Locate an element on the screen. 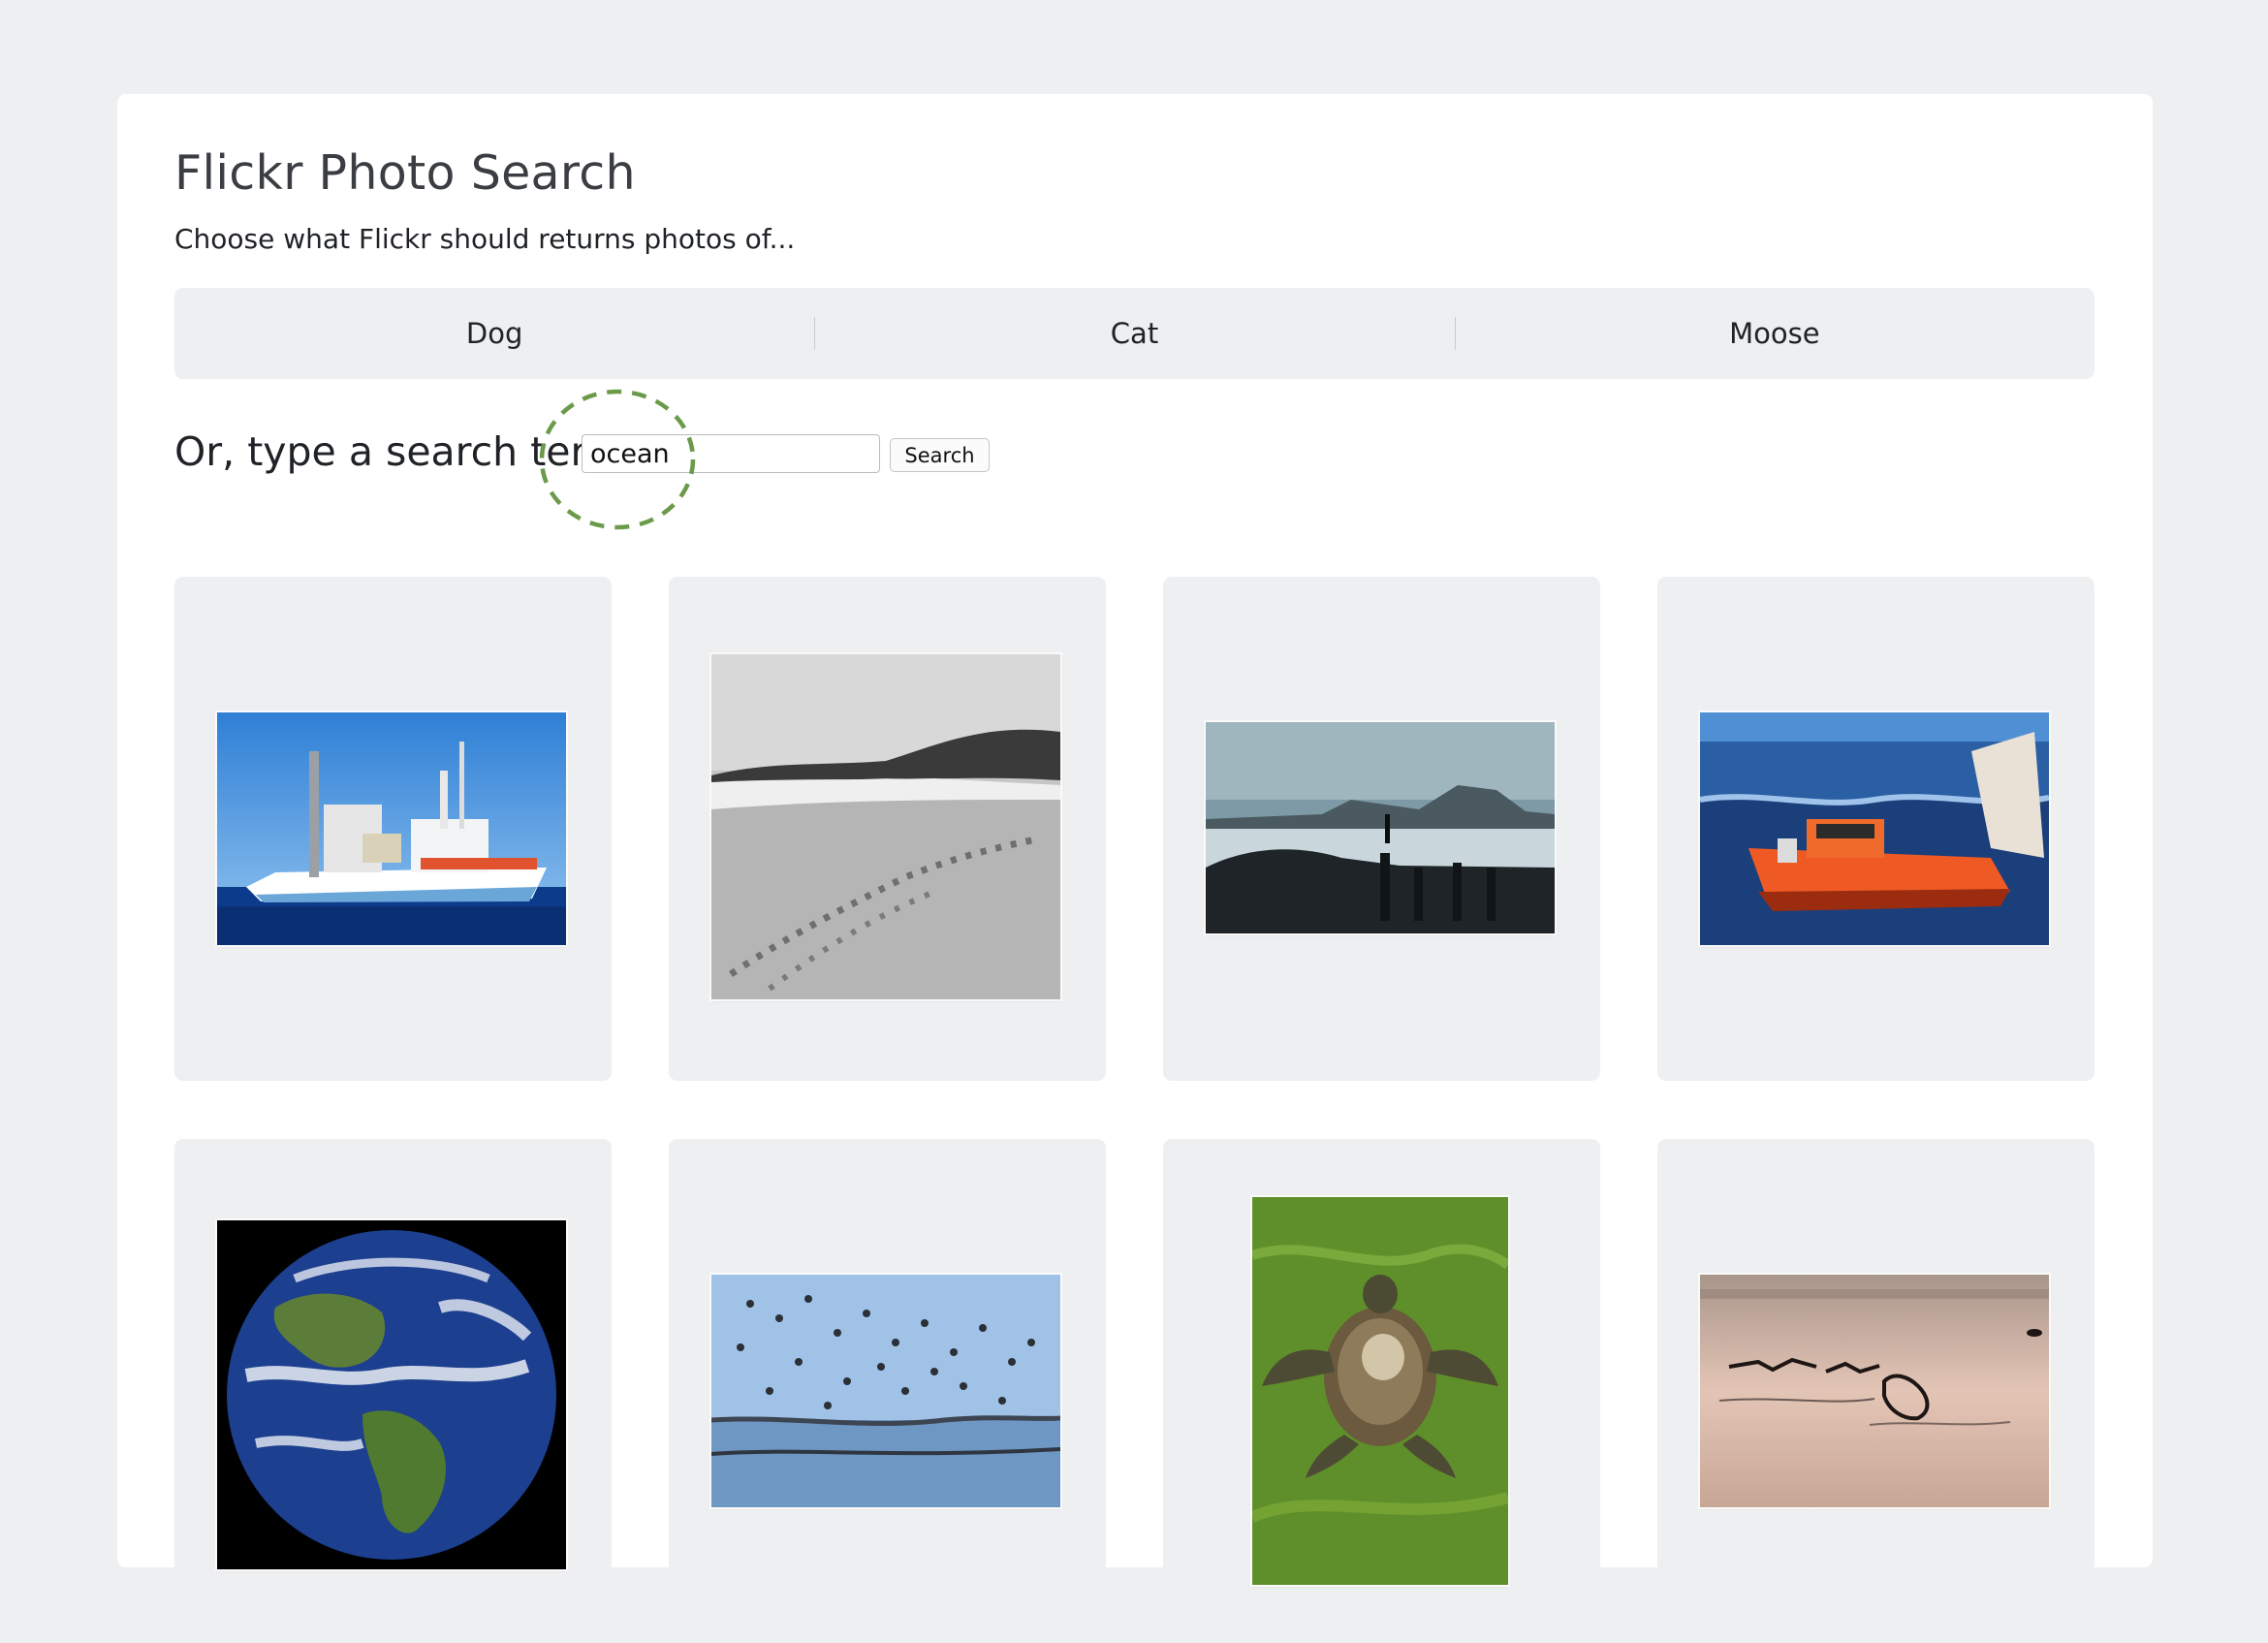  search-input is located at coordinates (731, 453).